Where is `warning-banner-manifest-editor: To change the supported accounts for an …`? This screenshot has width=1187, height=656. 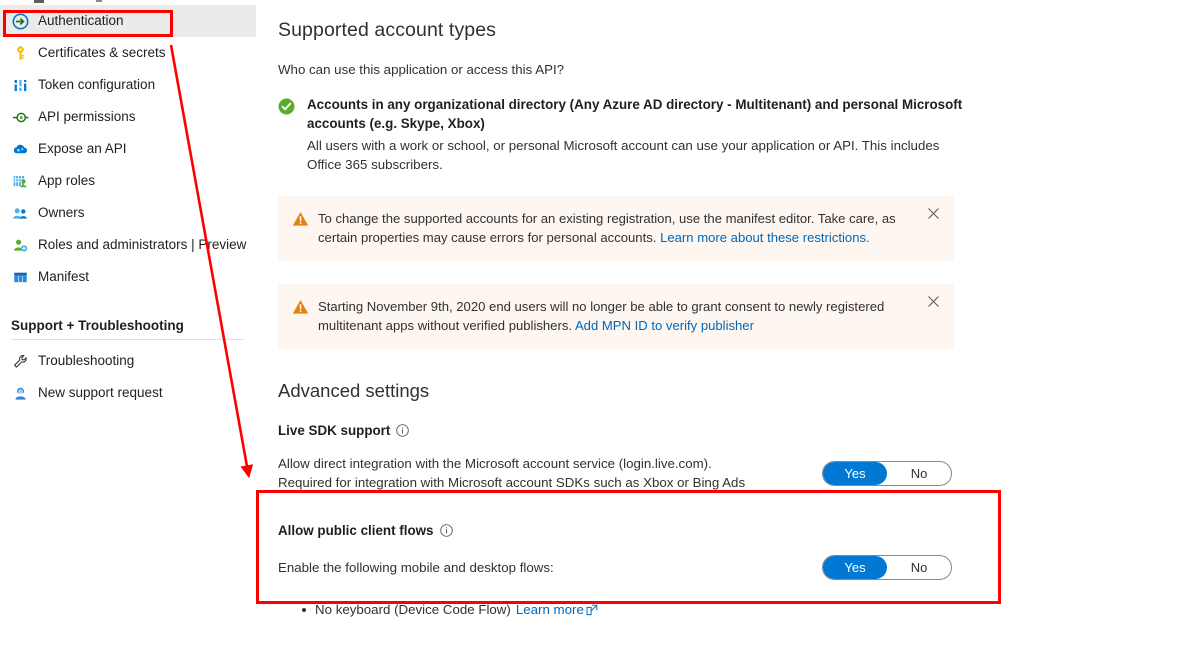
warning-banner-manifest-editor: To change the supported accounts for an … is located at coordinates (616, 228).